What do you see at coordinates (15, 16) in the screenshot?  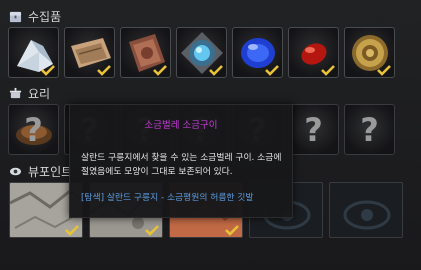 I see `treasure-chest-icon` at bounding box center [15, 16].